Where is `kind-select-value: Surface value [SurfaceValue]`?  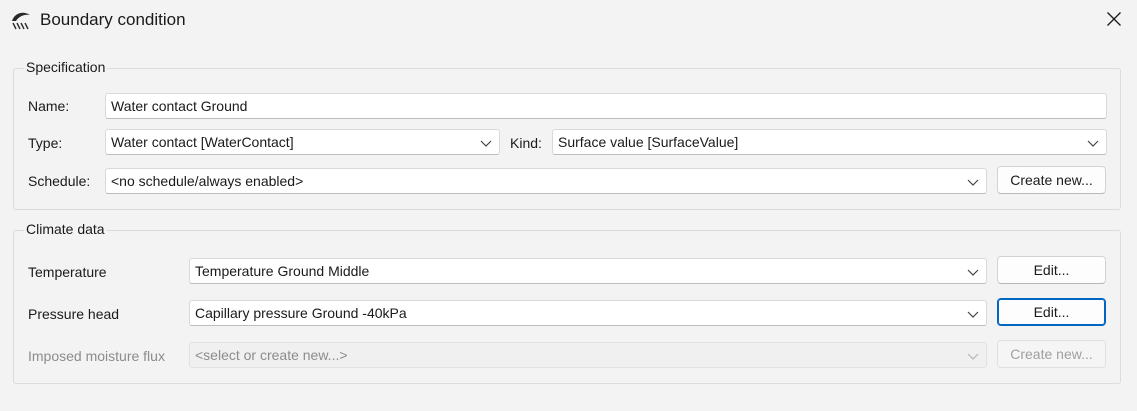
kind-select-value: Surface value [SurfaceValue] is located at coordinates (648, 142).